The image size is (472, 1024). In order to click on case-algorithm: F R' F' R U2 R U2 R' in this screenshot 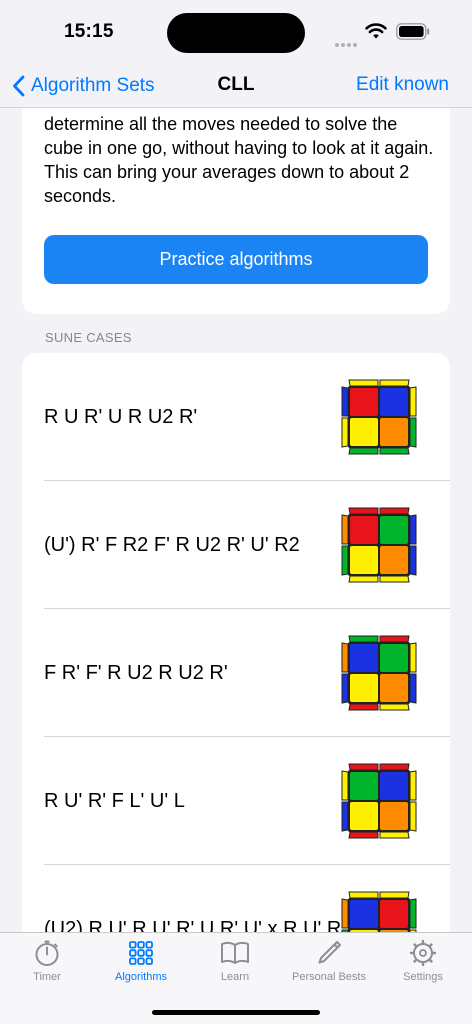, I will do `click(136, 672)`.